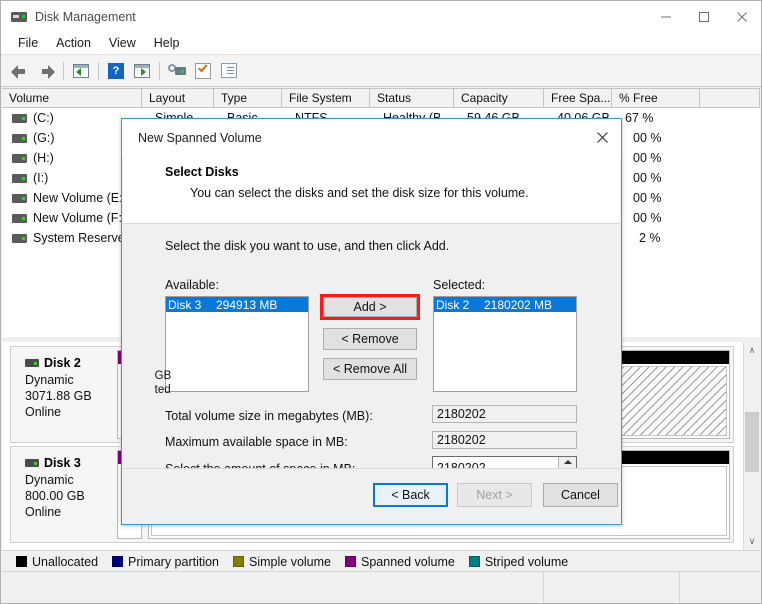 Image resolution: width=762 pixels, height=604 pixels. What do you see at coordinates (580, 495) in the screenshot?
I see `cancel-button: Cancel` at bounding box center [580, 495].